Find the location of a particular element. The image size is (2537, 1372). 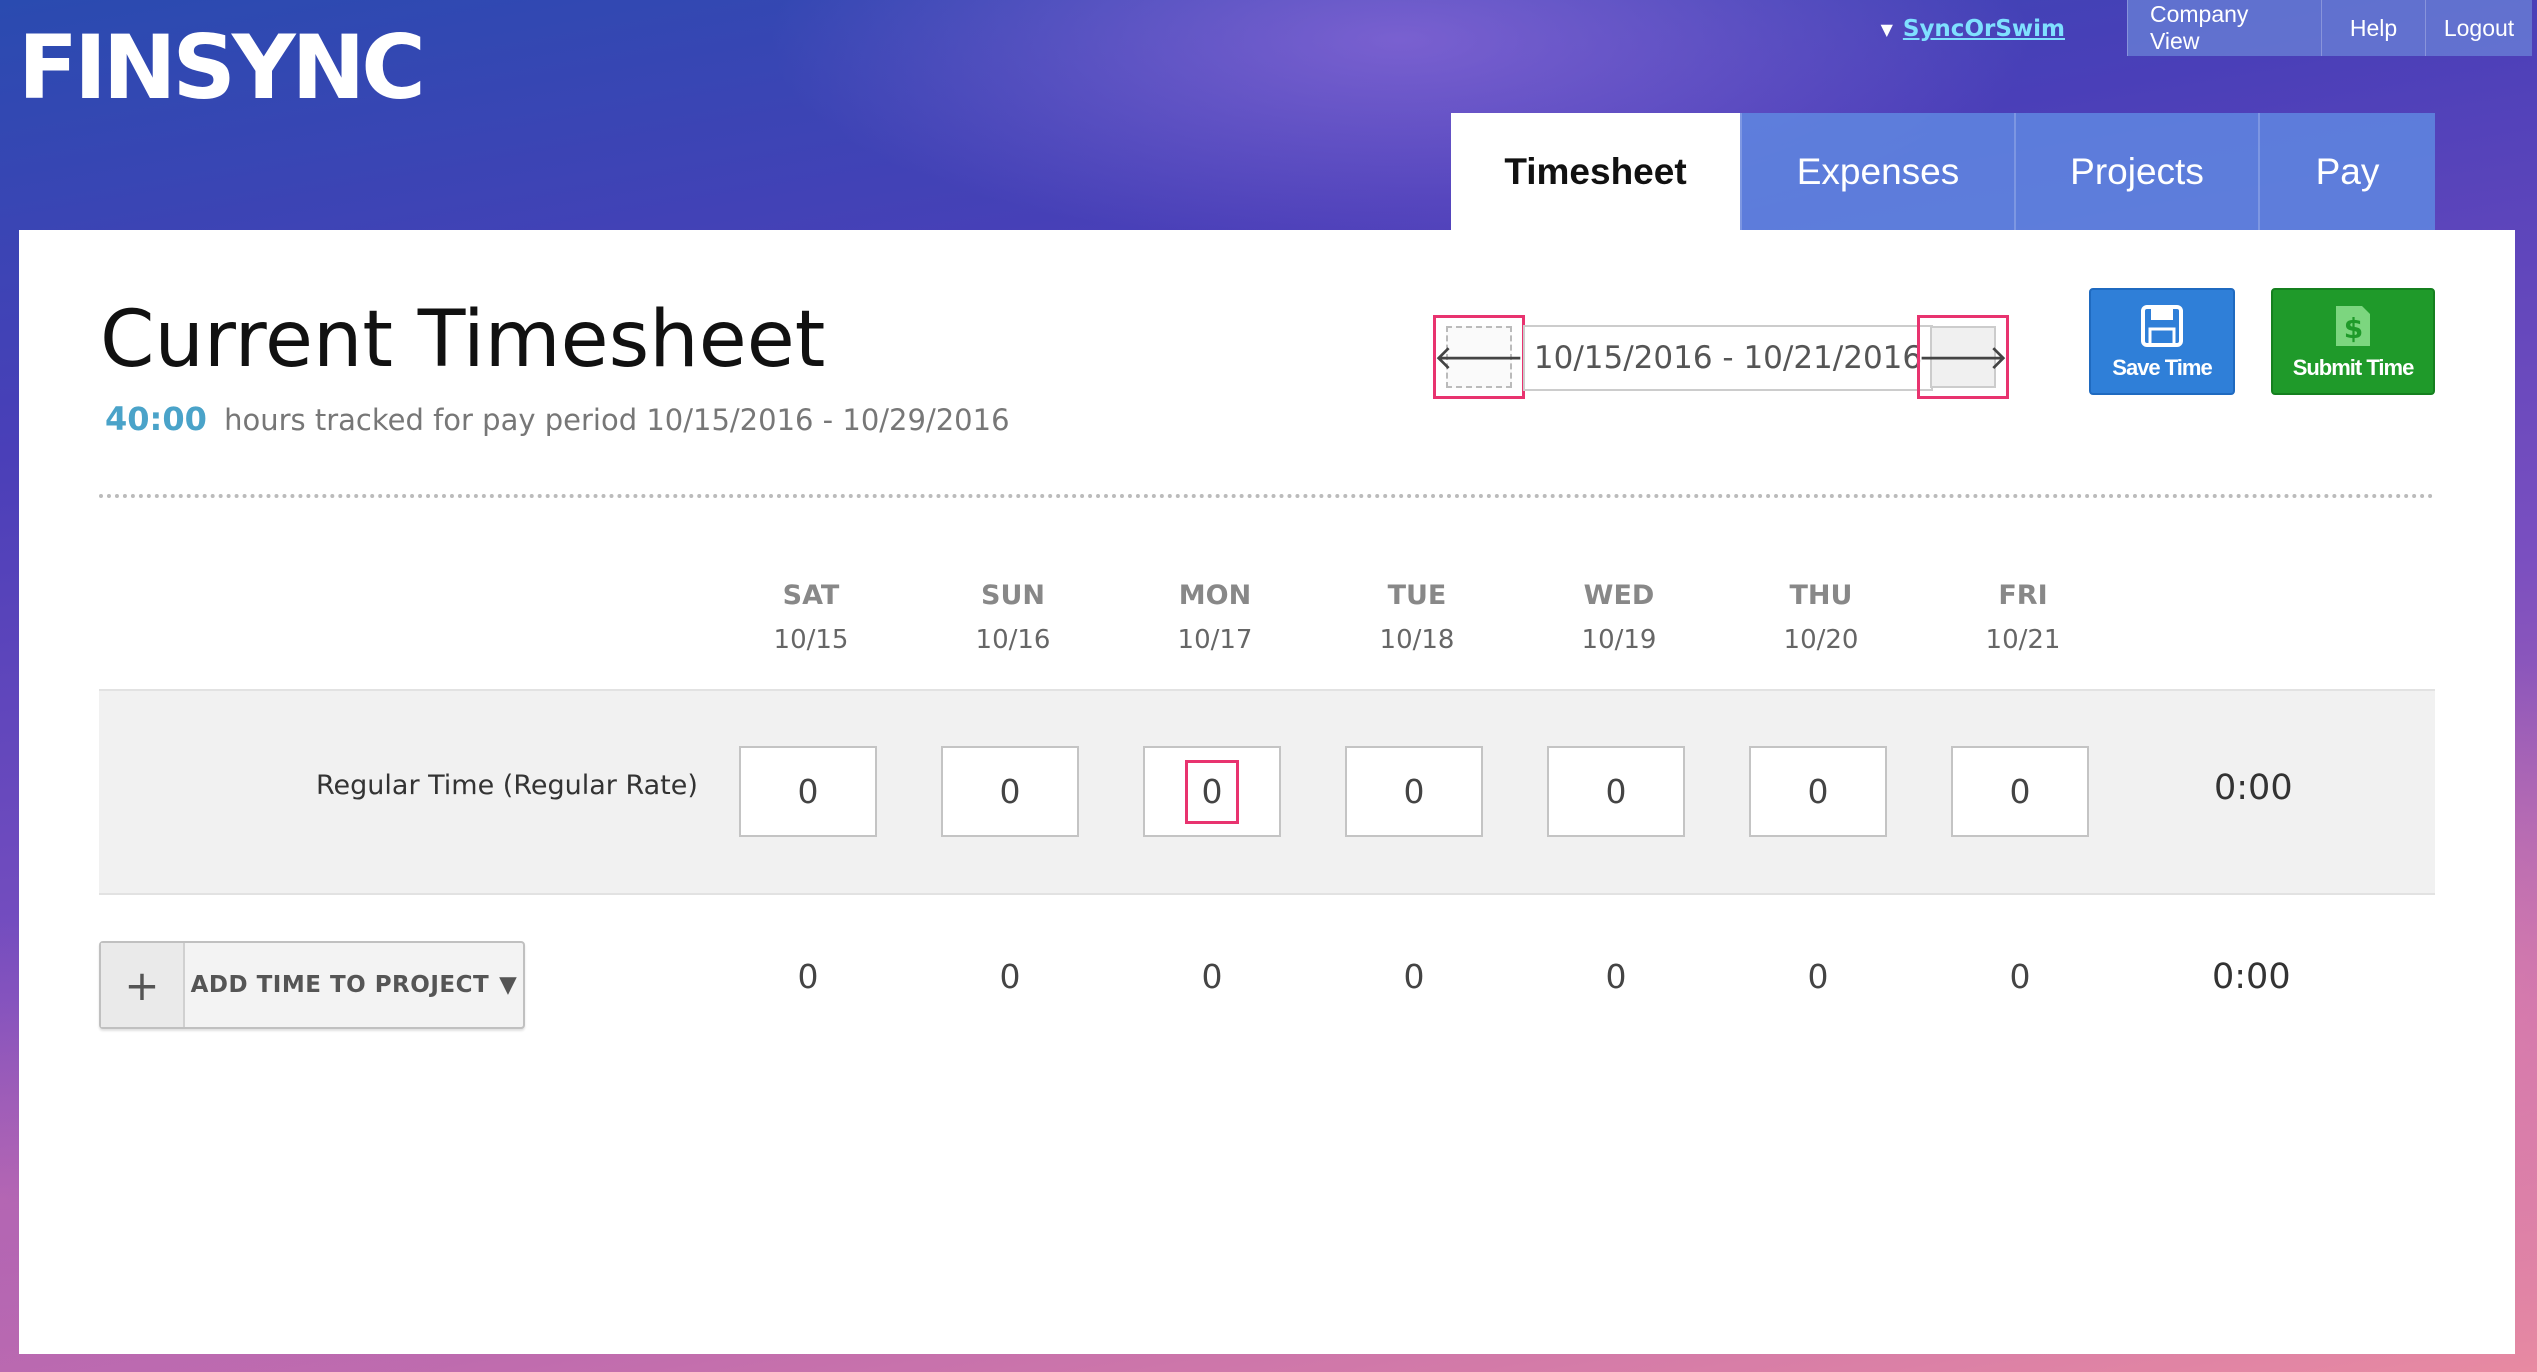

day-date: 10/17 is located at coordinates (1215, 640).